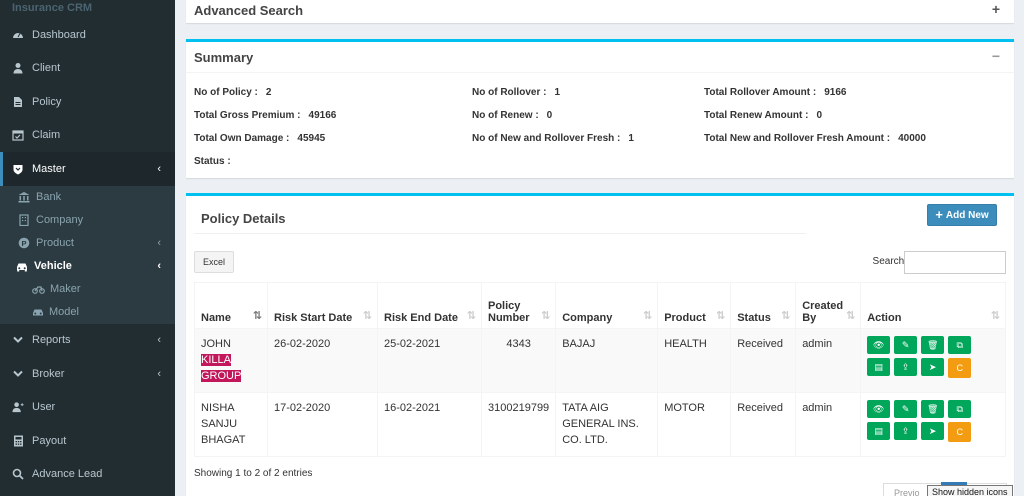 This screenshot has width=1024, height=496. Describe the element at coordinates (694, 360) in the screenshot. I see `cell-product: HEALTH` at that location.